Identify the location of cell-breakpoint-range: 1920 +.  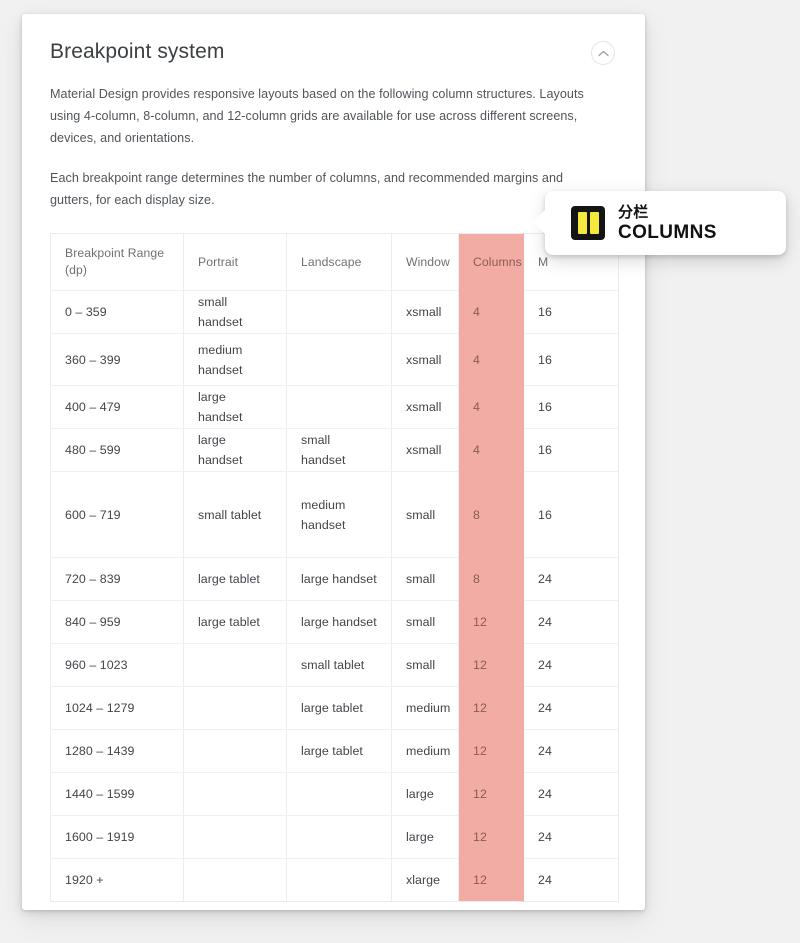
(117, 880).